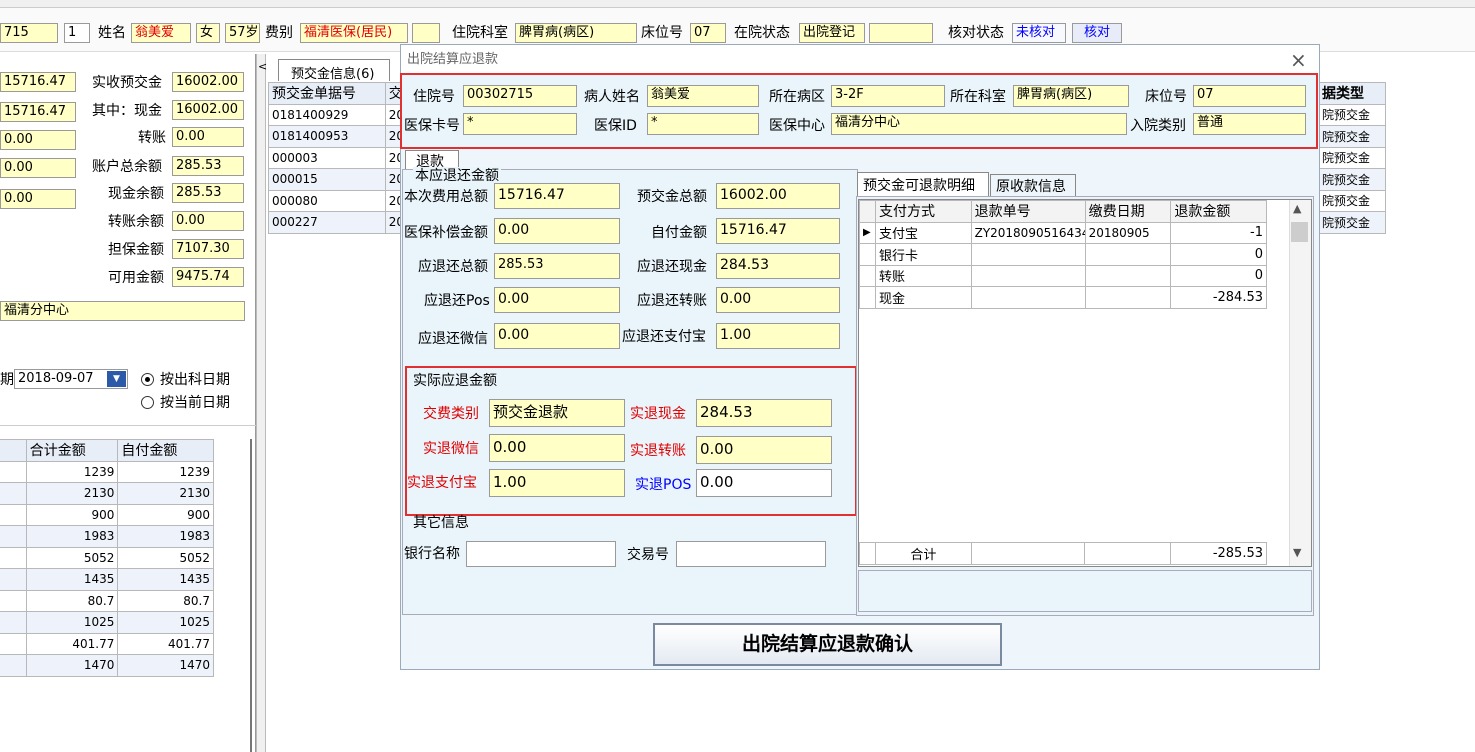 This screenshot has width=1475, height=752. I want to click on confirm-refund-button: 出院结算应退款确认, so click(827, 644).